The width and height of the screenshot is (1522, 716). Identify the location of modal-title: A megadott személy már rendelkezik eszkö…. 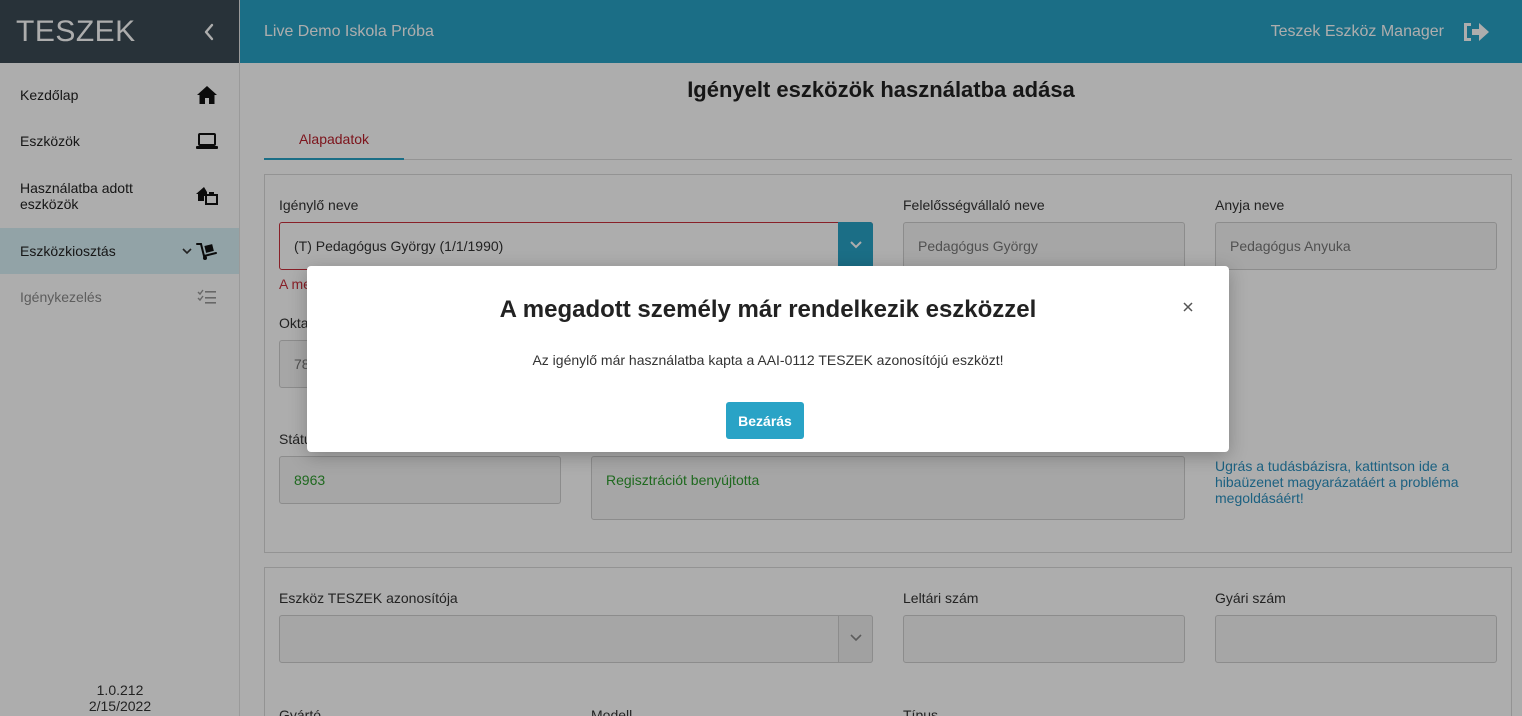
(768, 309).